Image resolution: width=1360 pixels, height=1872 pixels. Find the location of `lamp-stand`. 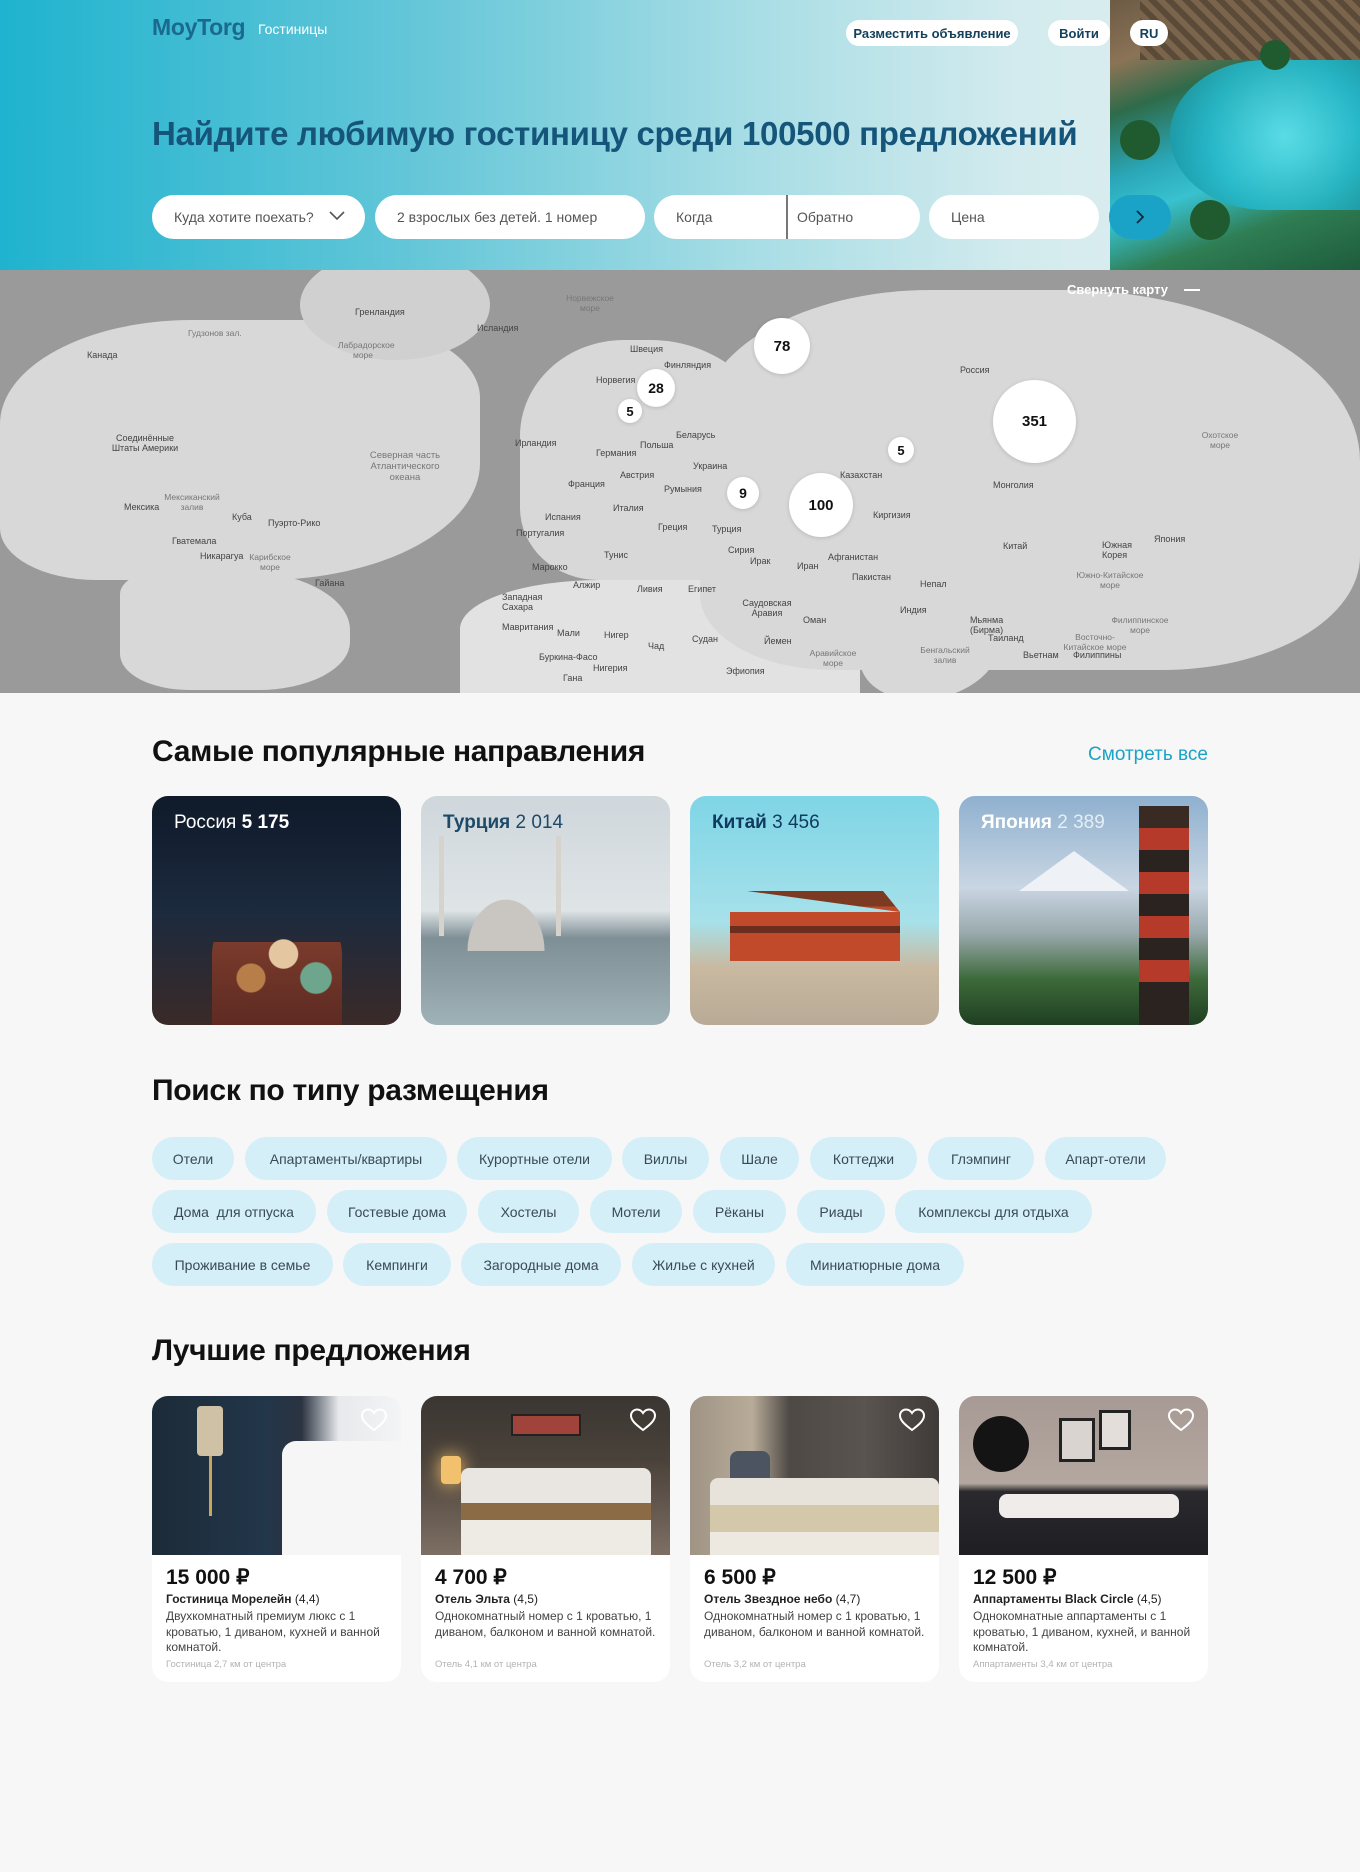

lamp-stand is located at coordinates (210, 1486).